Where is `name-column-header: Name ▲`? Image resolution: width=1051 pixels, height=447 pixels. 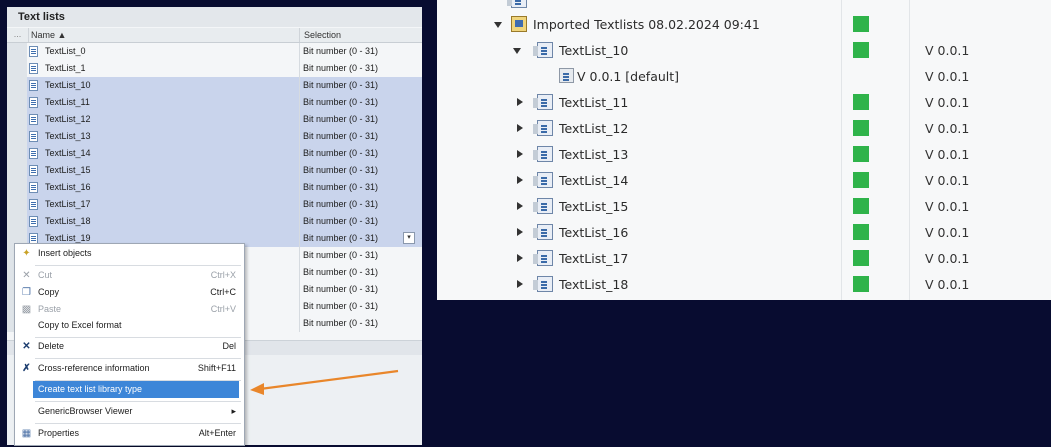 name-column-header: Name ▲ is located at coordinates (48, 35).